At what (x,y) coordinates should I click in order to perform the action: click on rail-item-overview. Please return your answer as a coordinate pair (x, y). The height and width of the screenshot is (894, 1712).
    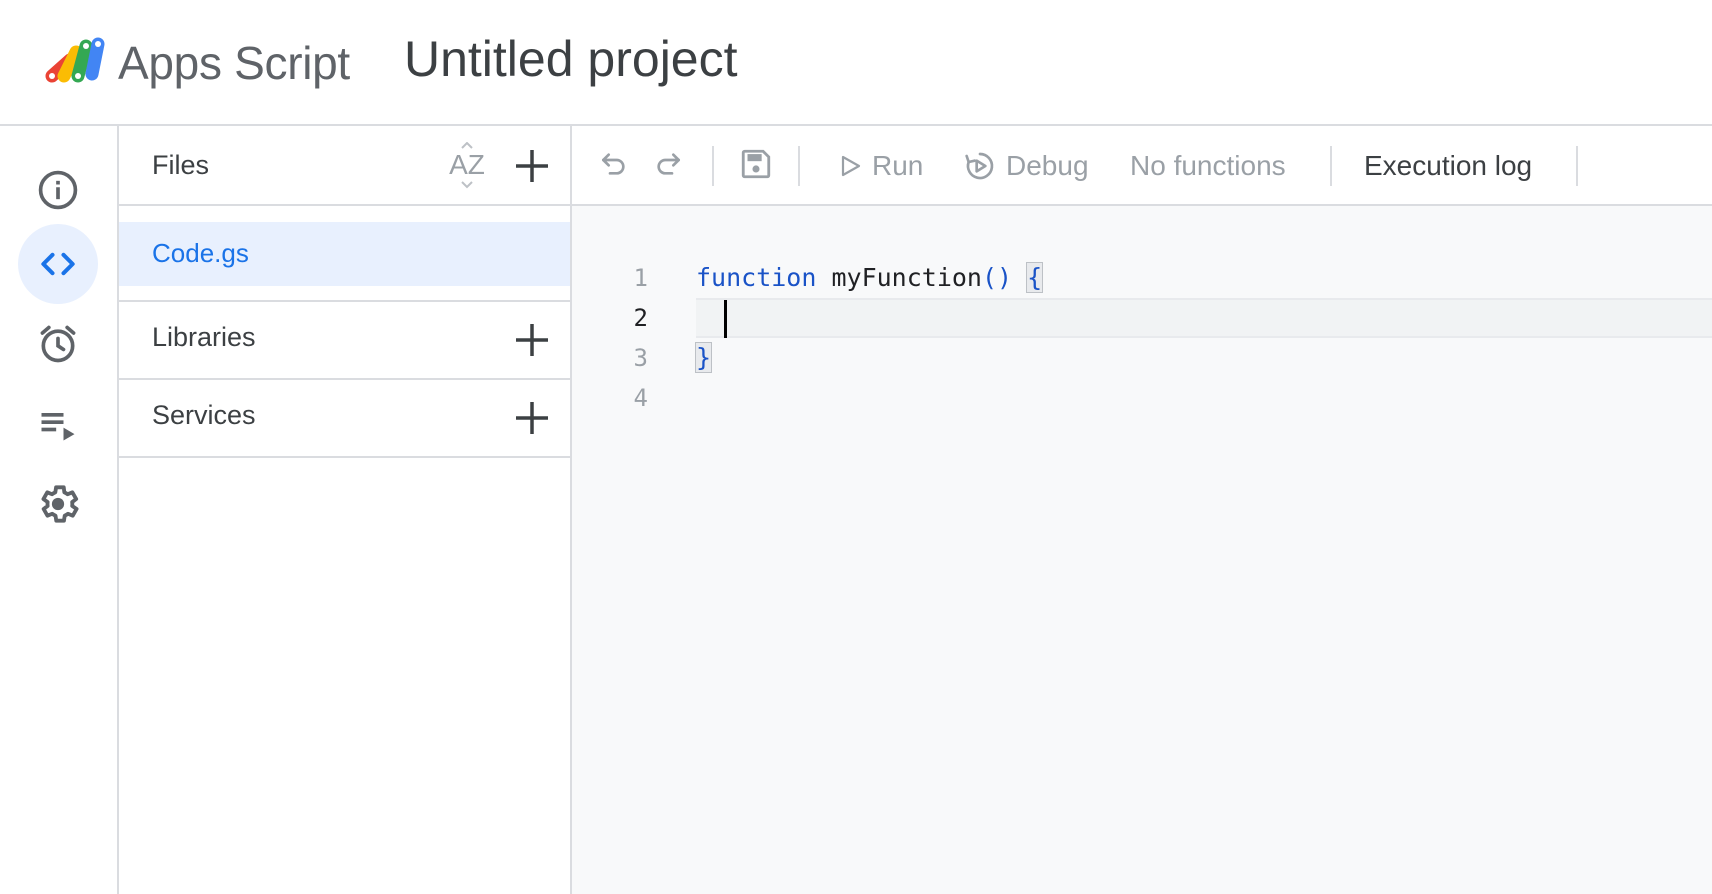
    Looking at the image, I should click on (58, 190).